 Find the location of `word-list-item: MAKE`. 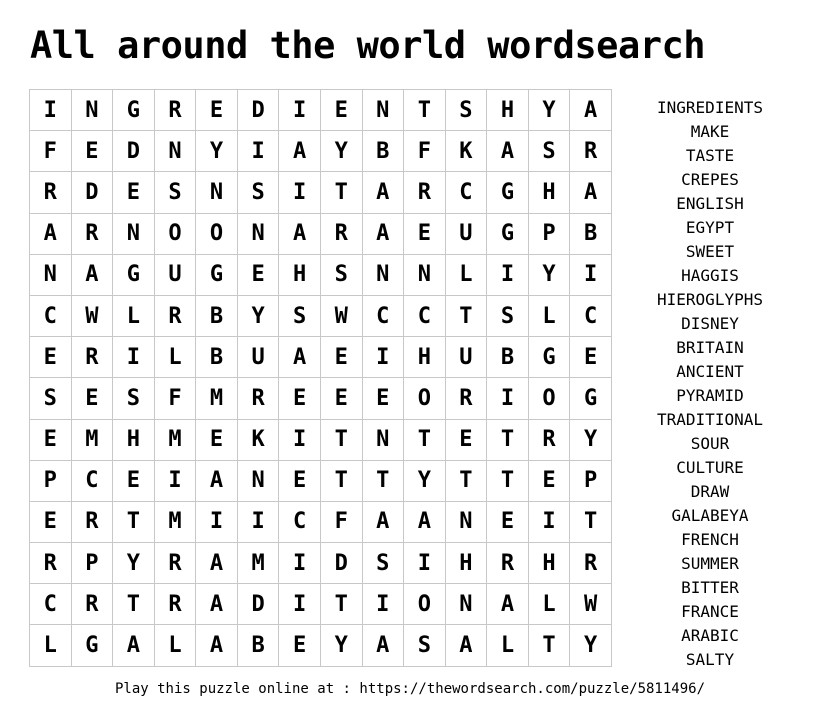

word-list-item: MAKE is located at coordinates (710, 131).